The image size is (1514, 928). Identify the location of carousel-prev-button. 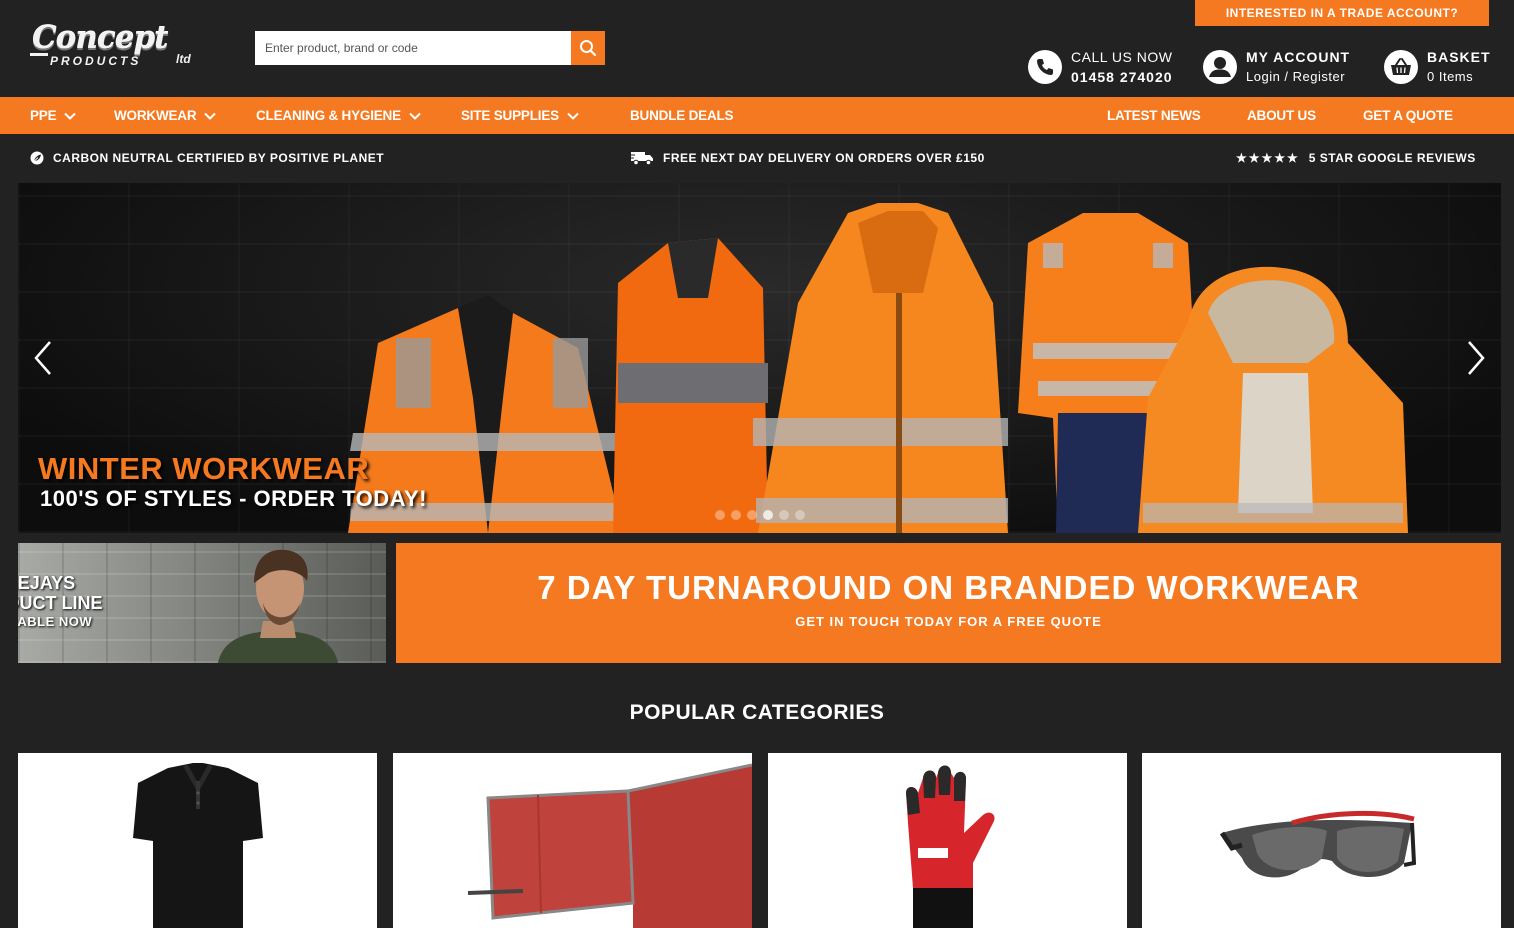
(43, 358).